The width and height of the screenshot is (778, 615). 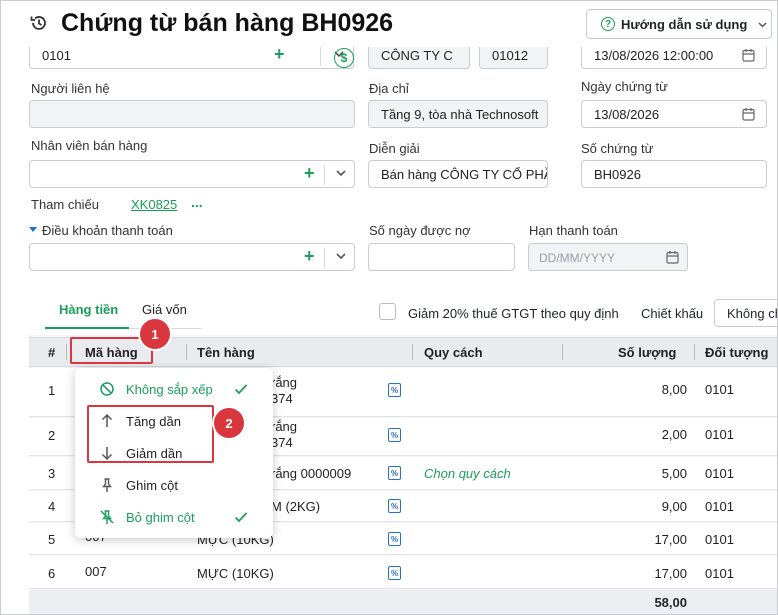 What do you see at coordinates (670, 602) in the screenshot?
I see `total-qty: 58,00` at bounding box center [670, 602].